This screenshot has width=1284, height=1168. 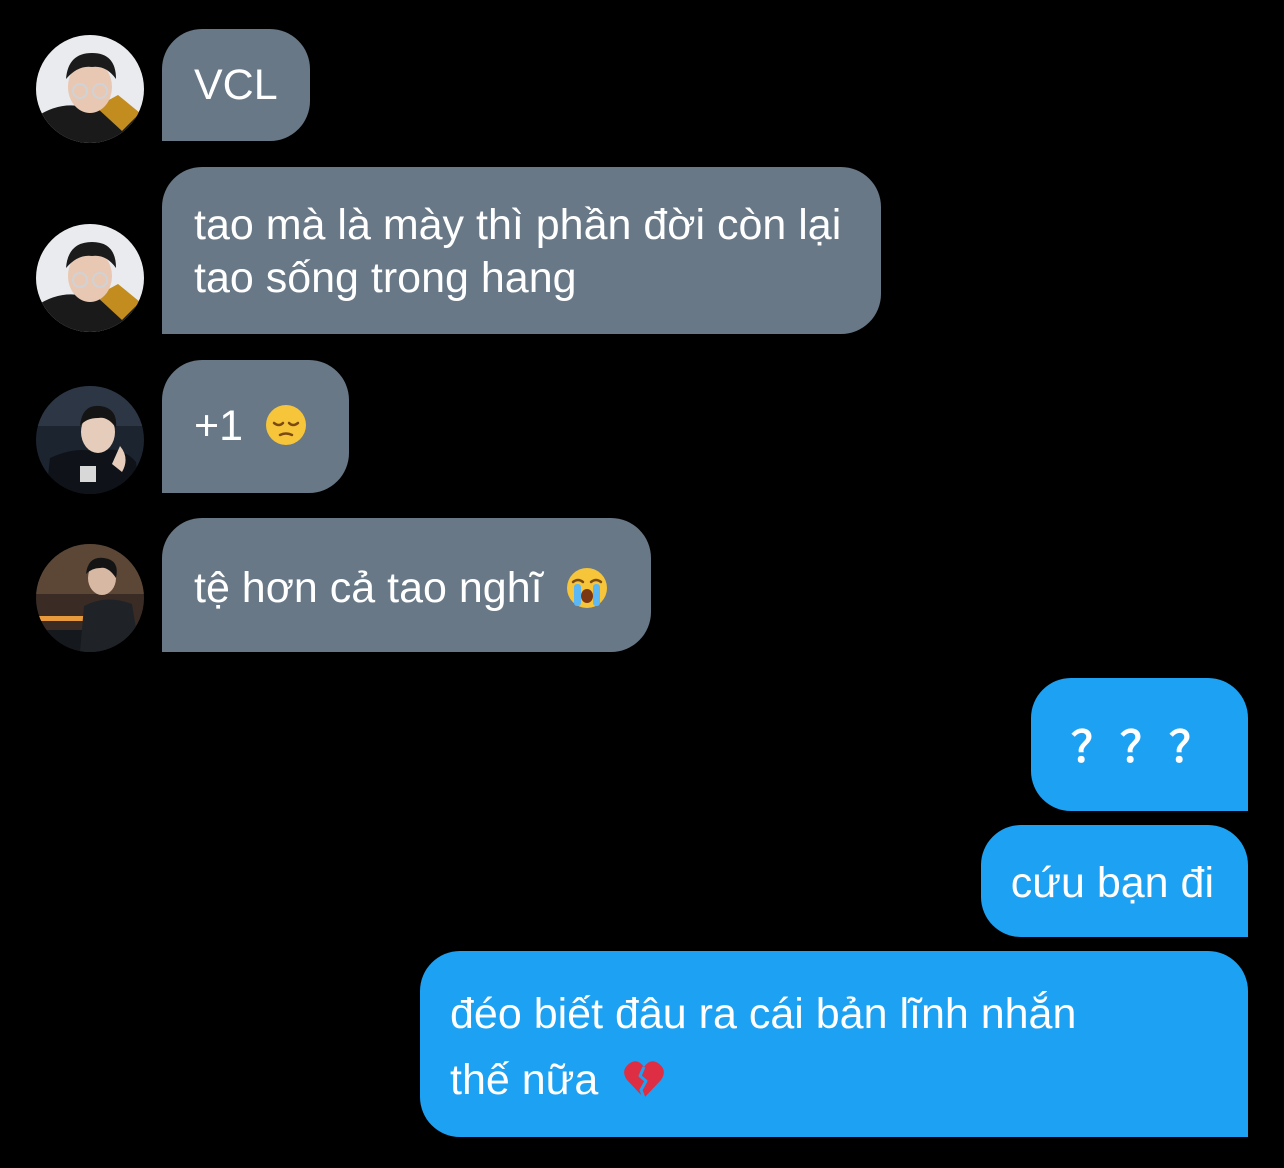 I want to click on message-bubble-outgoing: ？？？, so click(x=1139, y=744).